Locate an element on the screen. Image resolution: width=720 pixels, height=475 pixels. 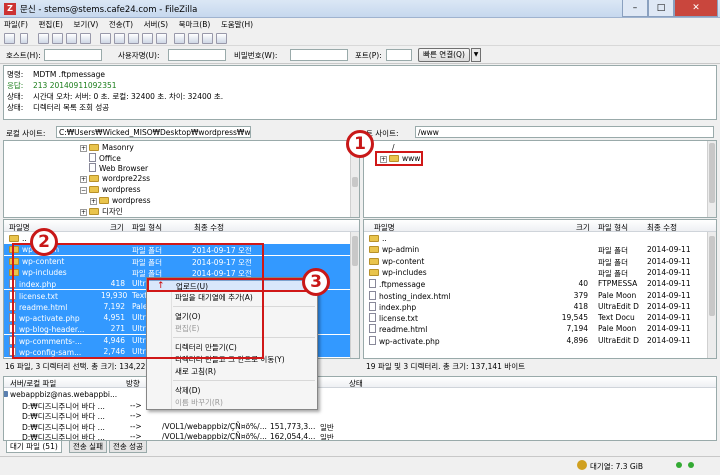
tree-item: + wordpre22ss is located at coordinates (115, 179).